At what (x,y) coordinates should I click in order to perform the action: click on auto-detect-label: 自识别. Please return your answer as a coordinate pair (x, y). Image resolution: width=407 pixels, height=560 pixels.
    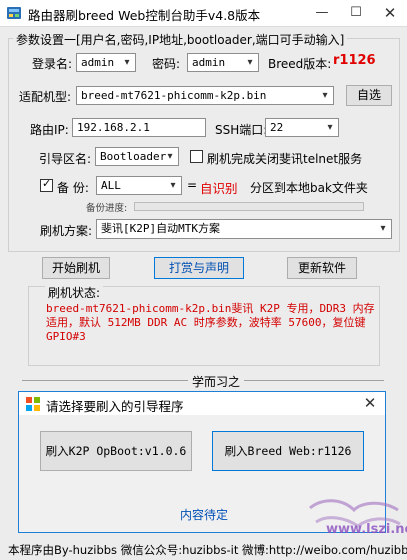
    Looking at the image, I should click on (219, 188).